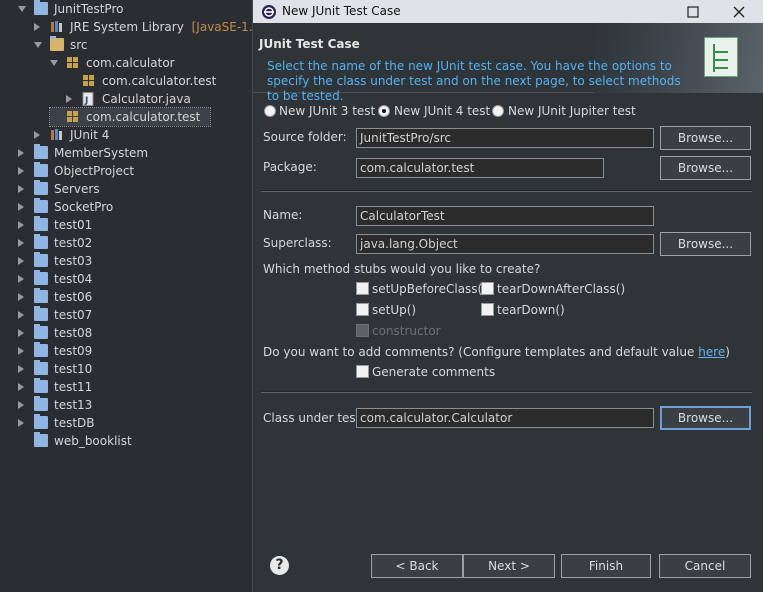 Image resolution: width=763 pixels, height=592 pixels. I want to click on tree-item: test09, so click(122, 351).